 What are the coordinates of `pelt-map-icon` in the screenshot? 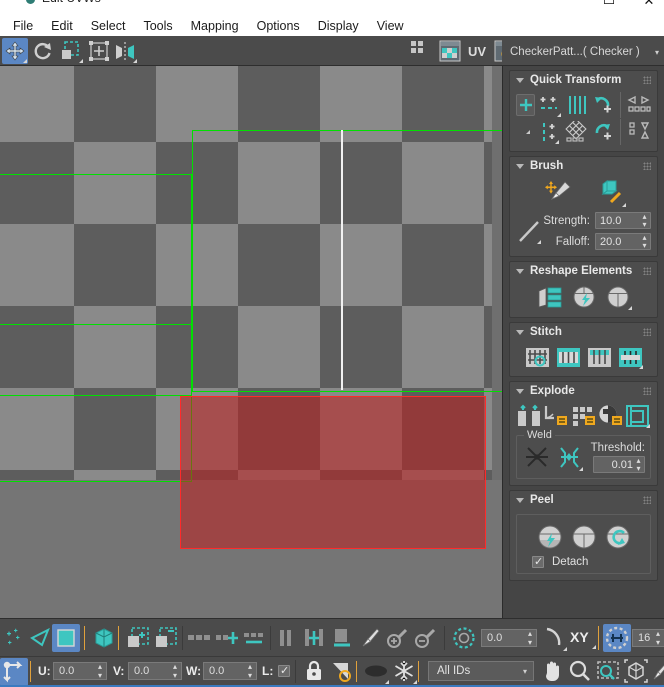 It's located at (584, 537).